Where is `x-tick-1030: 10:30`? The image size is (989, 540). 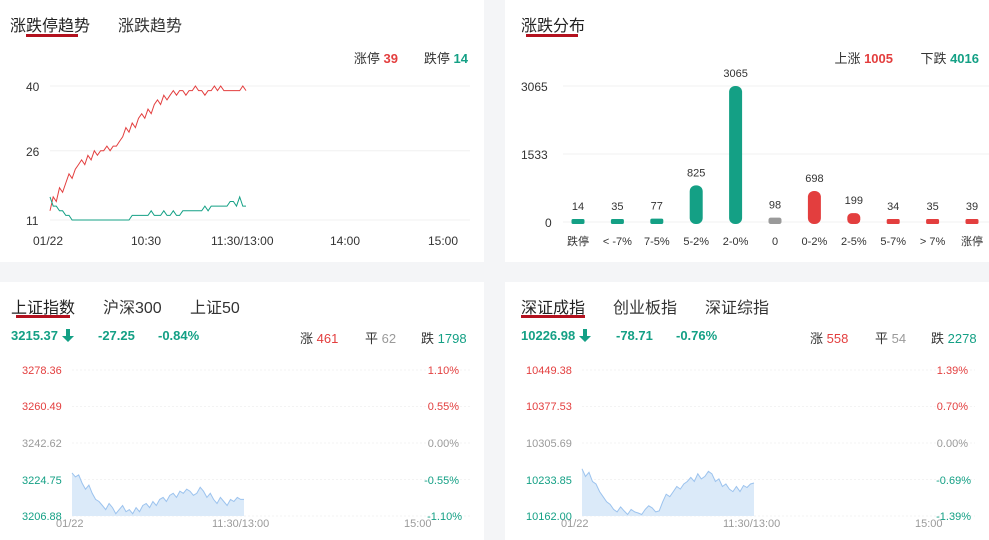
x-tick-1030: 10:30 is located at coordinates (146, 241).